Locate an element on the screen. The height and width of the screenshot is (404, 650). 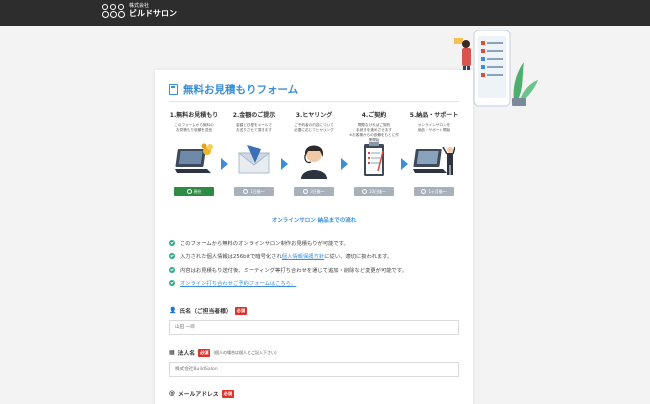
step-1: 1.無料お見積もり このフォームから無料の お見積もり依頼を送信 現在 is located at coordinates (194, 153).